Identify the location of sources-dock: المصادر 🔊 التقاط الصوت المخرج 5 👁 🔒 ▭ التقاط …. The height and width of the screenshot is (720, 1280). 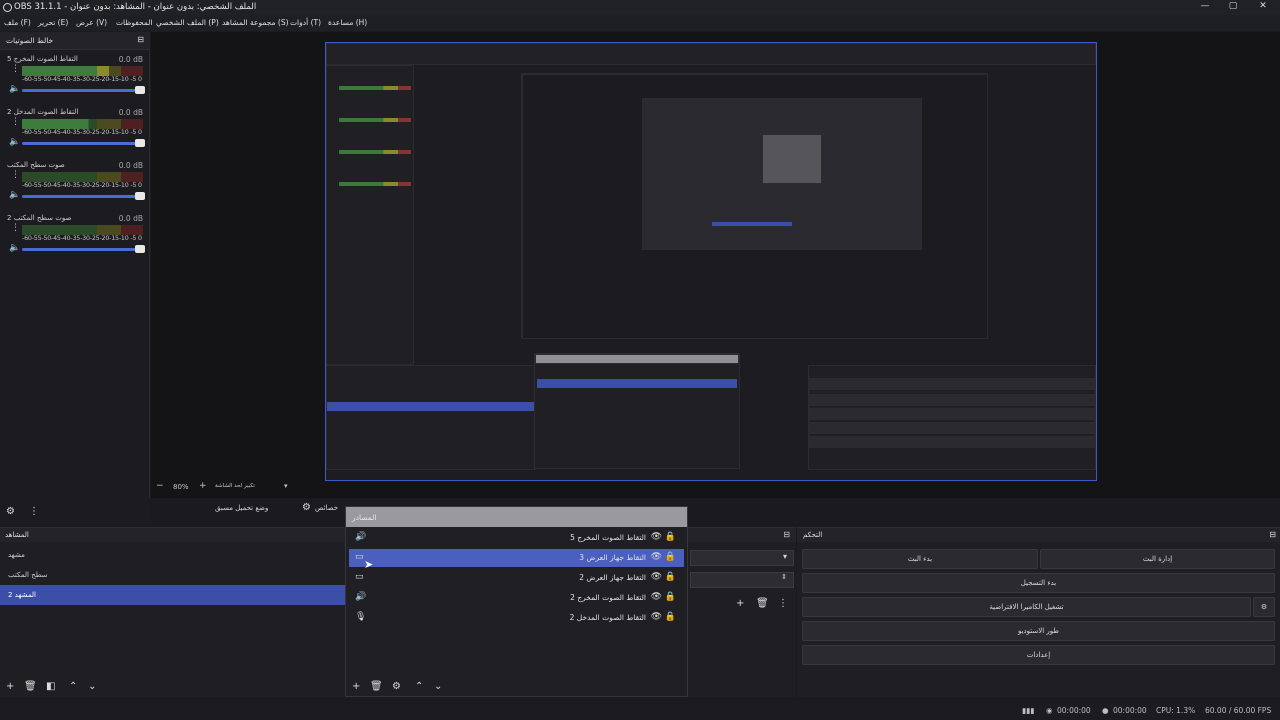
(516, 601).